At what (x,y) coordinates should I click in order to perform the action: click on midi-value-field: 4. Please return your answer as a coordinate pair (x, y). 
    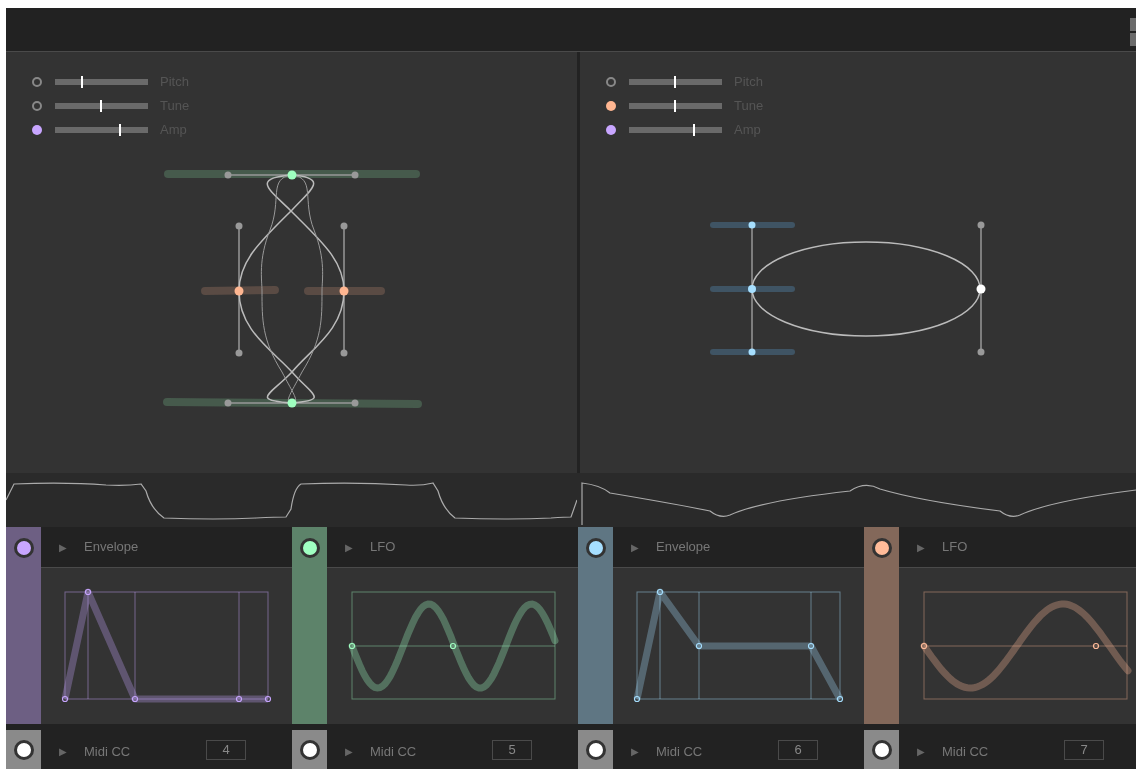
    Looking at the image, I should click on (226, 750).